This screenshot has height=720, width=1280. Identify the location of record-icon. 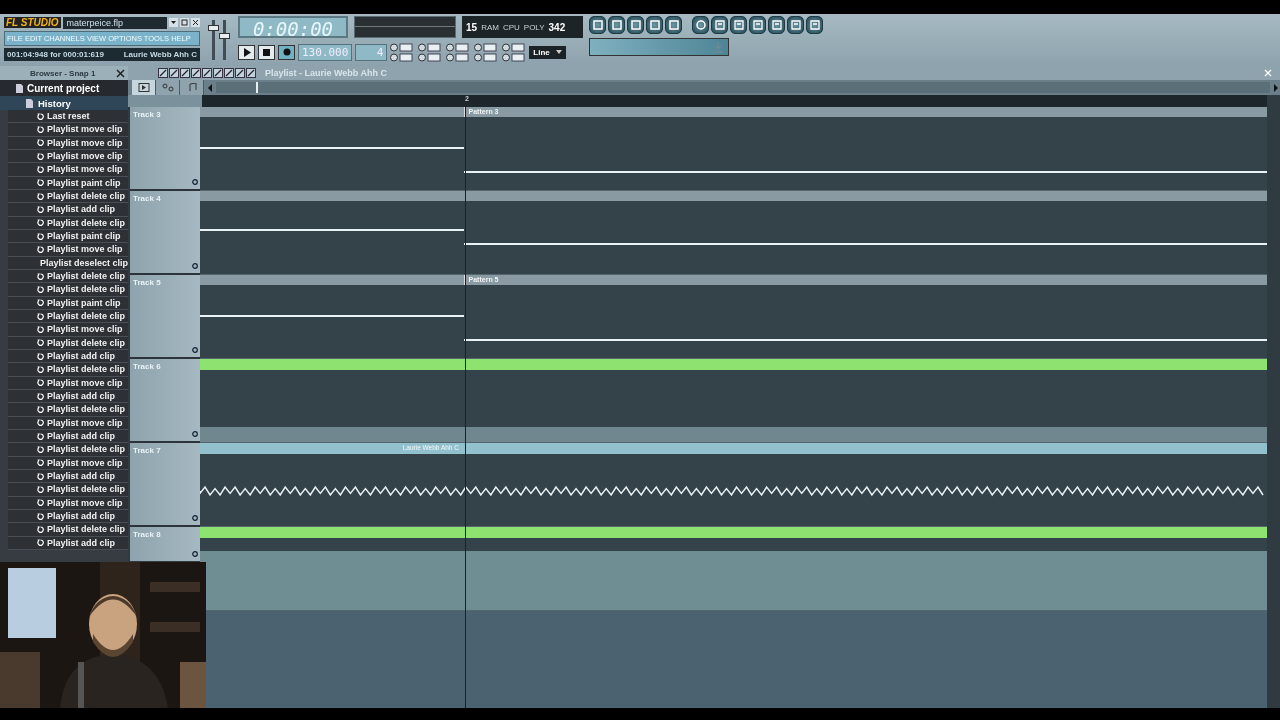
(286, 52).